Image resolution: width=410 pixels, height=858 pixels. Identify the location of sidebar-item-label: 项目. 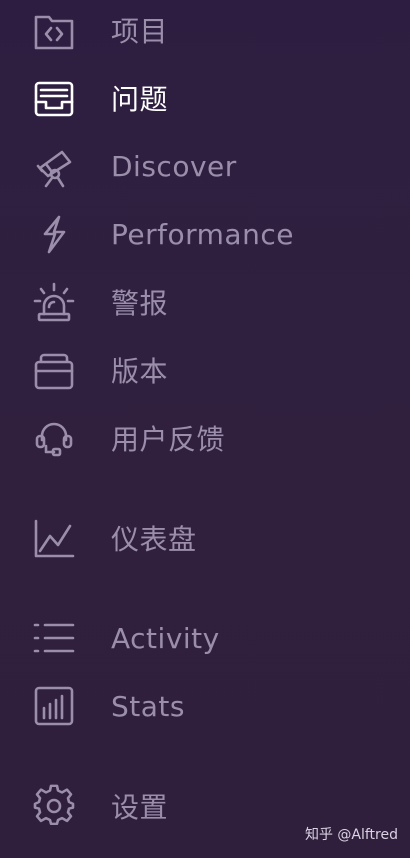
(140, 31).